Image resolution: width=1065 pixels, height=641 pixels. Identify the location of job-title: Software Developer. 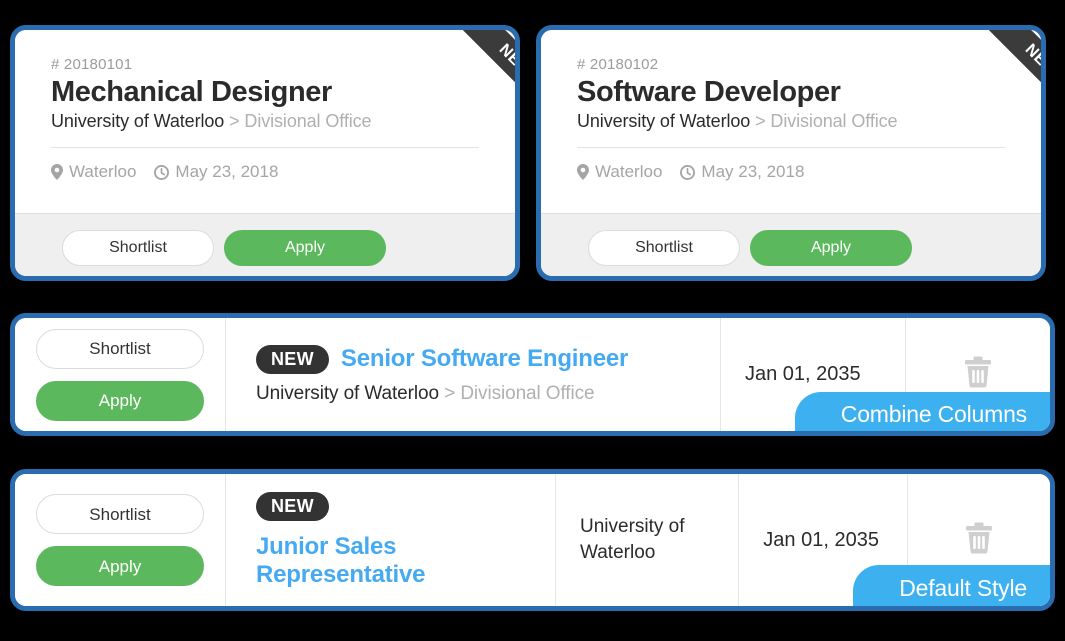
(709, 92).